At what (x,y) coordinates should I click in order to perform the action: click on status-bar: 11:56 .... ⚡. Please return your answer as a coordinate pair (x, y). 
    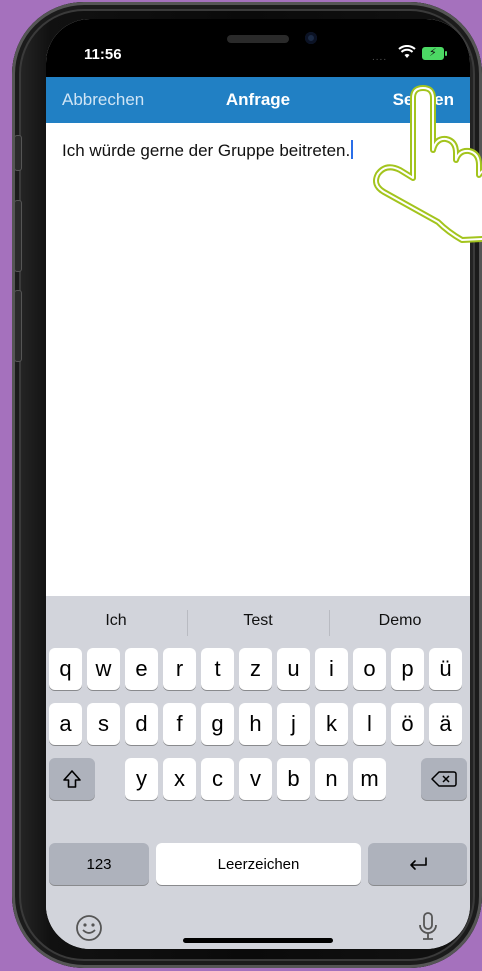
    Looking at the image, I should click on (258, 48).